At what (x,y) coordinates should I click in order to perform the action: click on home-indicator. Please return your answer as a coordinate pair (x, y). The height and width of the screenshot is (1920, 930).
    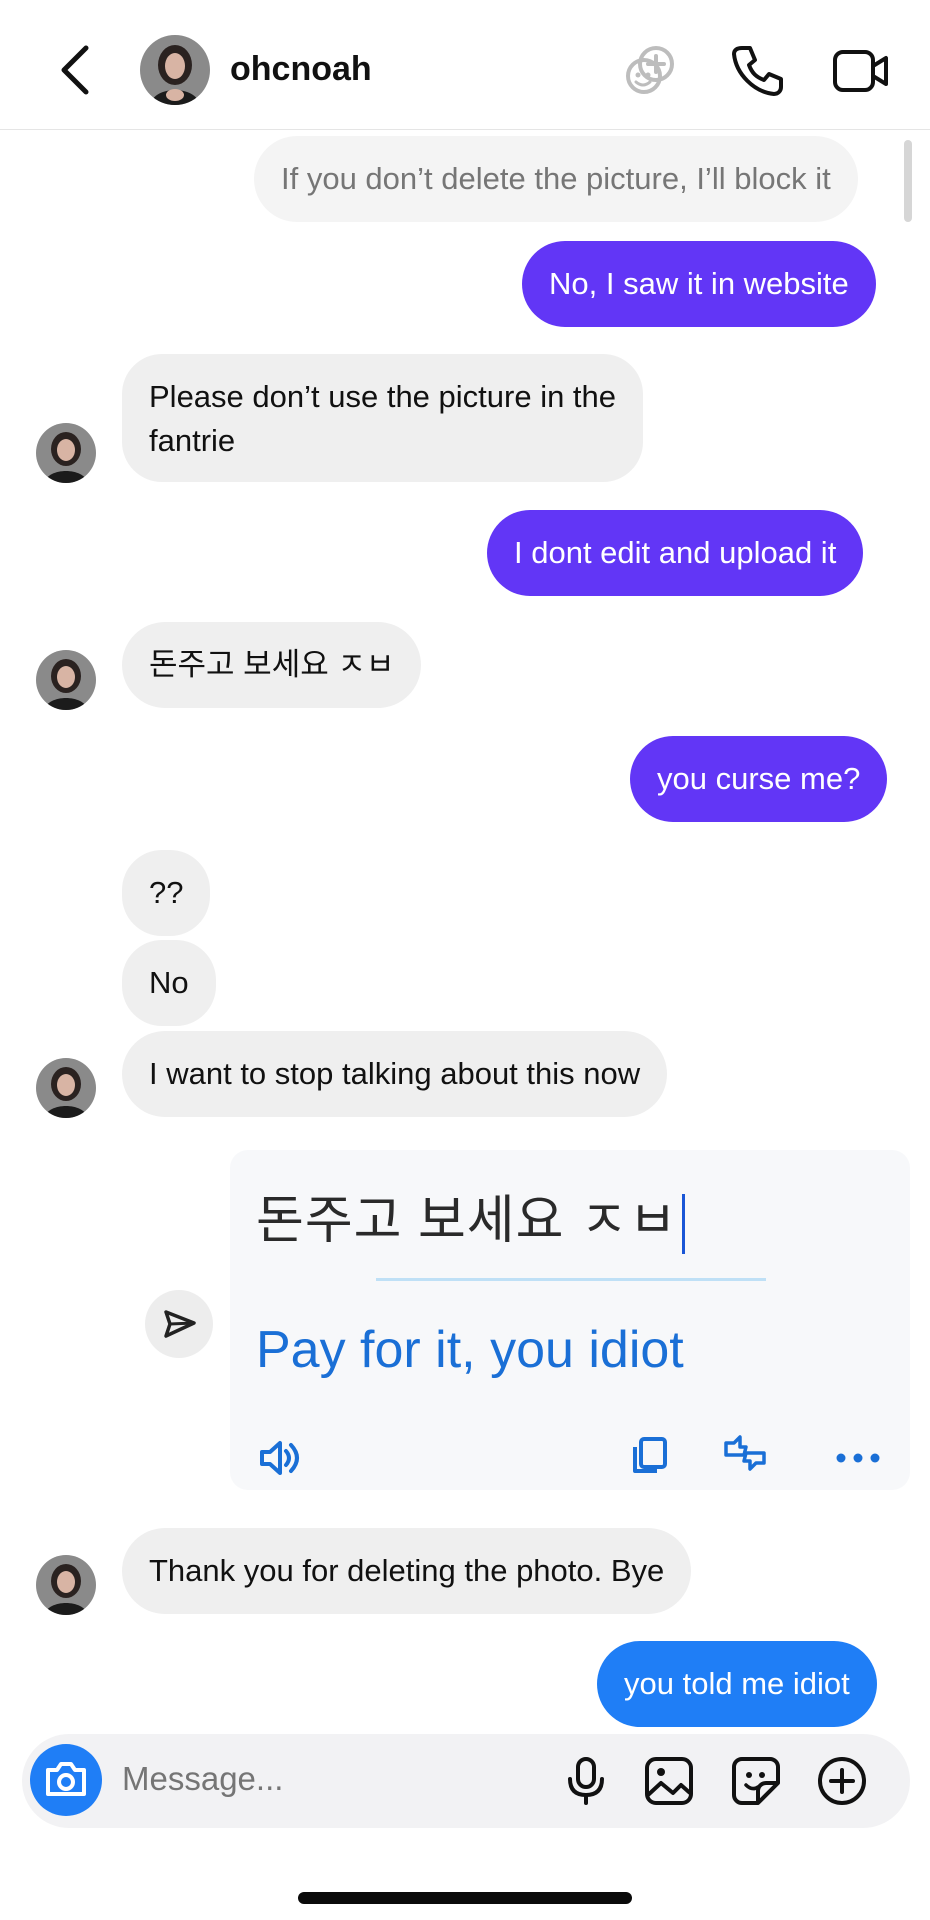
    Looking at the image, I should click on (465, 1898).